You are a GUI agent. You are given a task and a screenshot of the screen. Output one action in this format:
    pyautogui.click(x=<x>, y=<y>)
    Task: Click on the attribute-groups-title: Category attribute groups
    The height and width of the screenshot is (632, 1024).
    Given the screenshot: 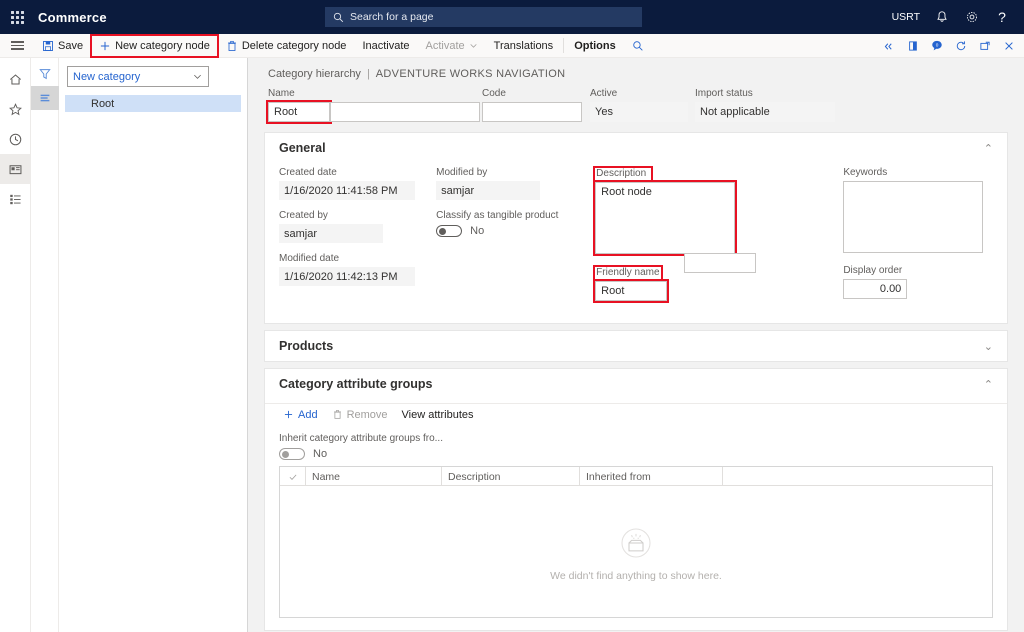 What is the action you would take?
    pyautogui.click(x=356, y=384)
    